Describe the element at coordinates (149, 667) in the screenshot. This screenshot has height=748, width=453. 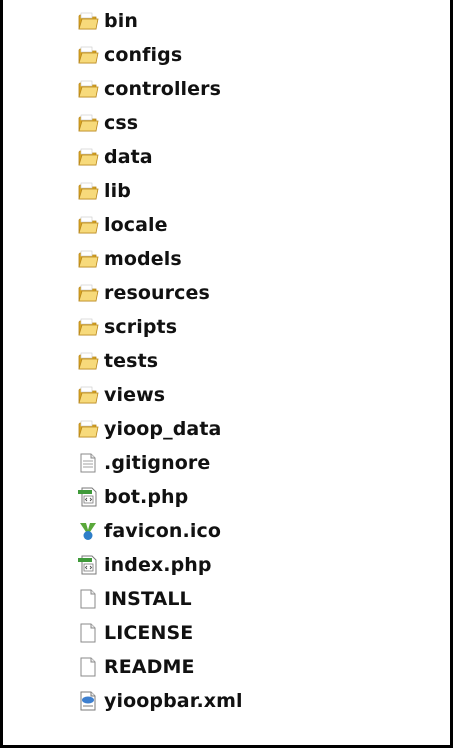
I see `file-label: README` at that location.